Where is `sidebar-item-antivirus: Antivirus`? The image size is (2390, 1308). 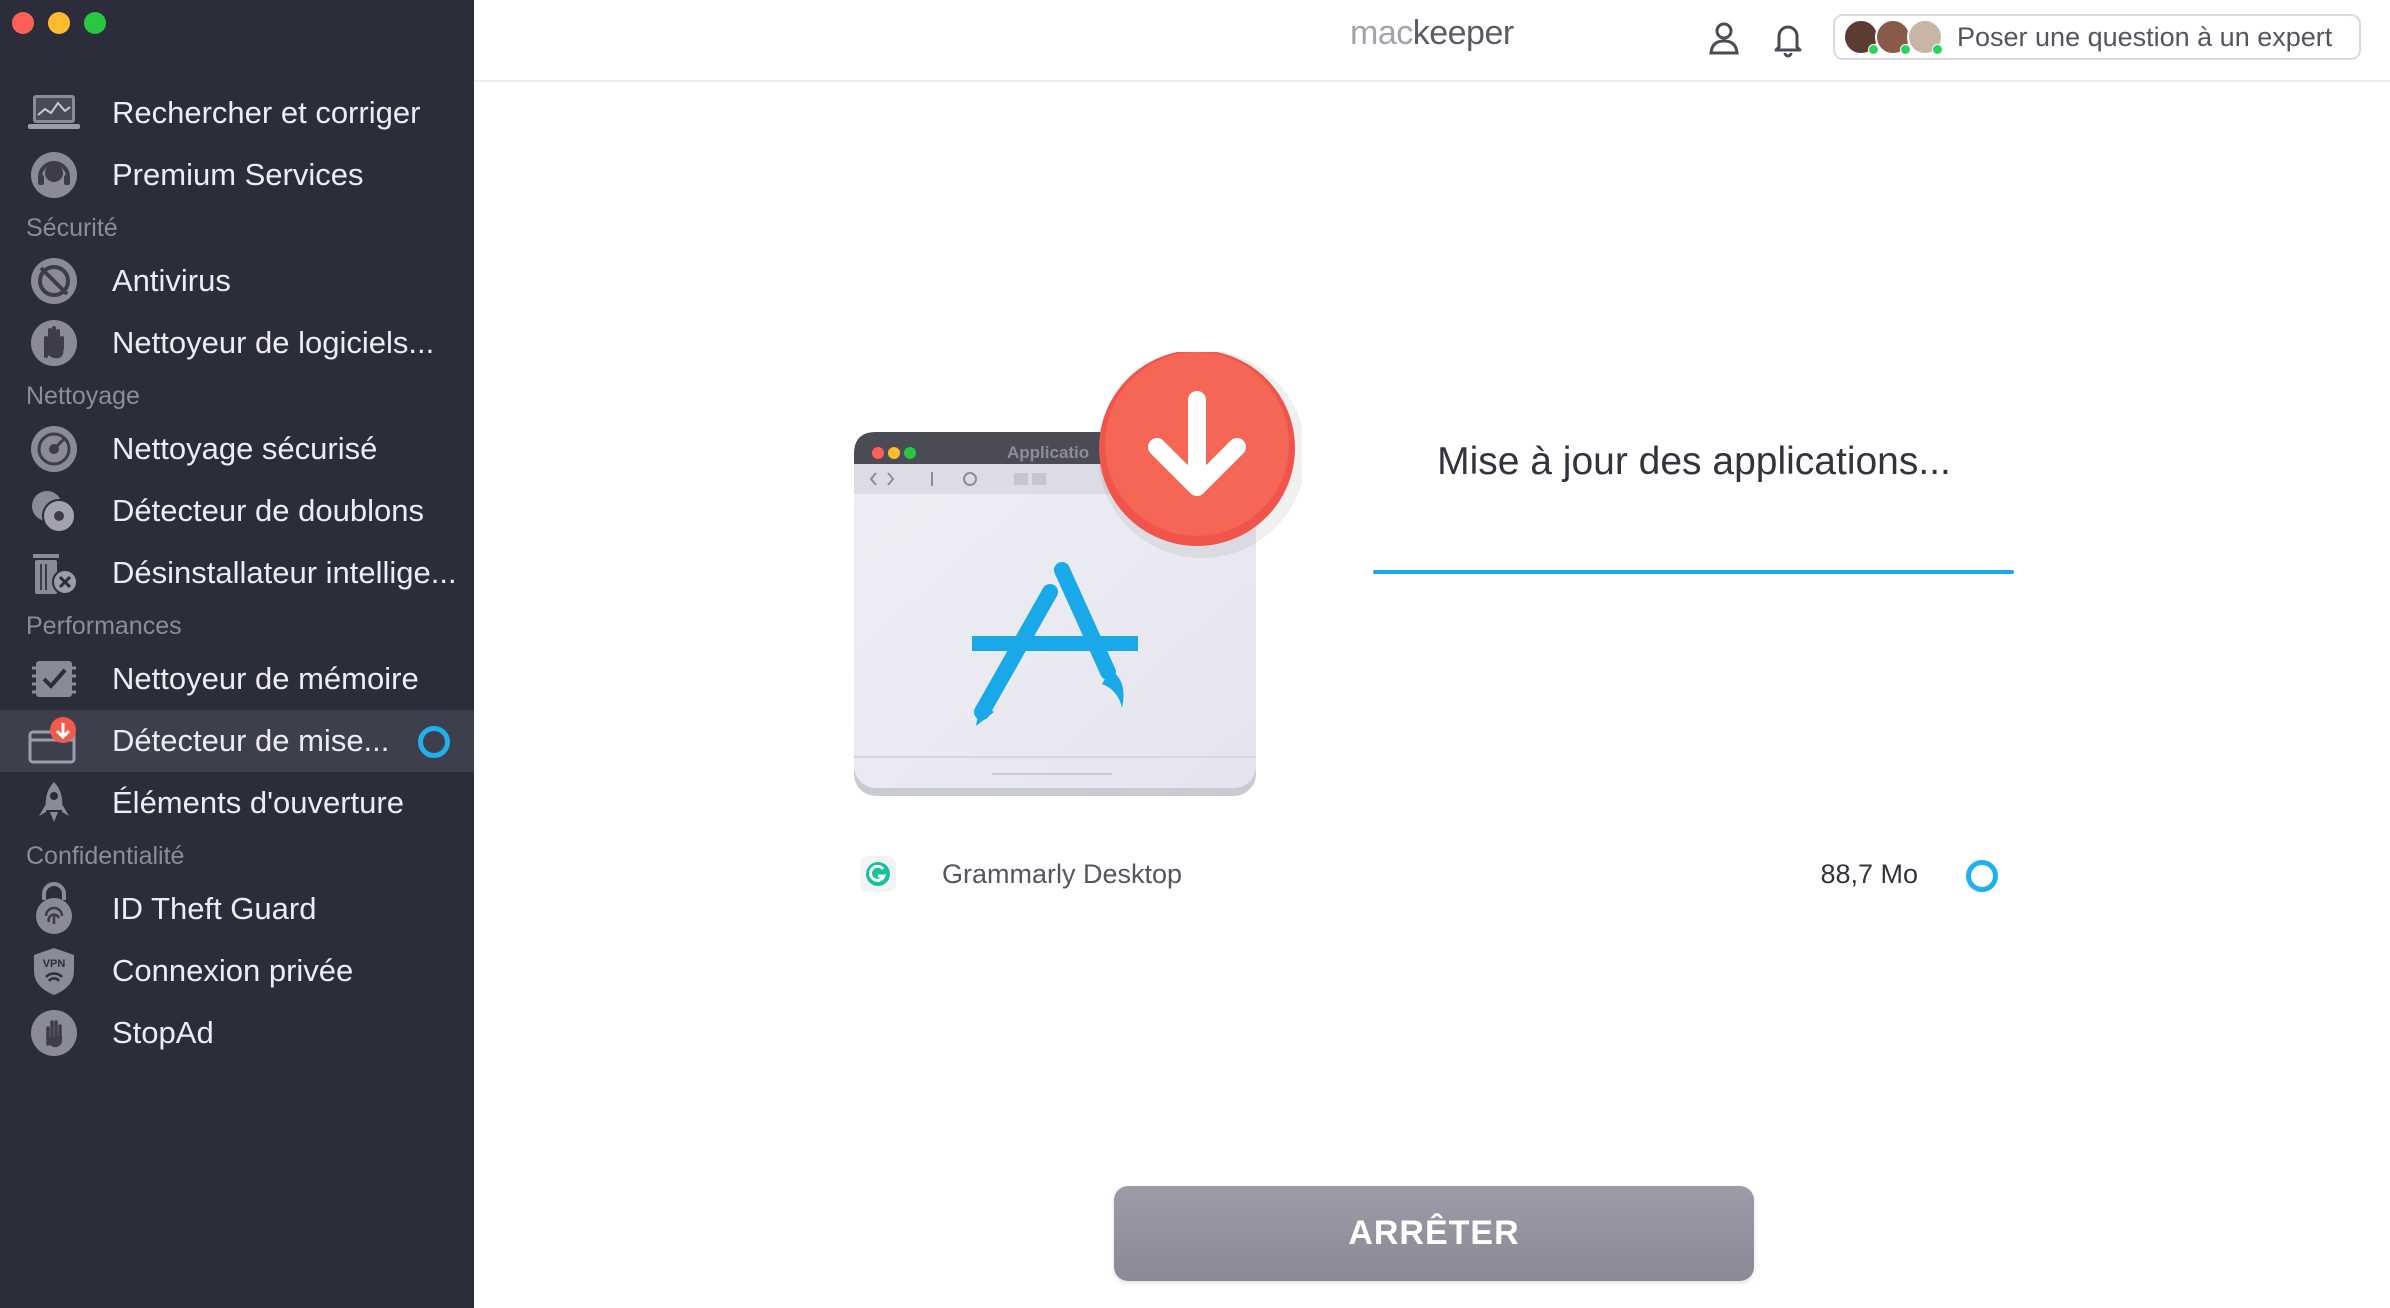 sidebar-item-antivirus: Antivirus is located at coordinates (237, 281).